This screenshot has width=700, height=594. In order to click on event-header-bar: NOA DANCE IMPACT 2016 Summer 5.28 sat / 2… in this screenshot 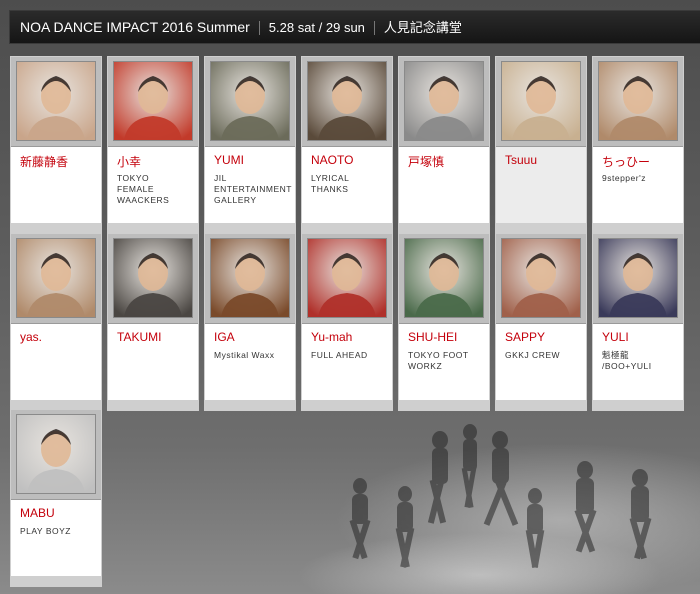, I will do `click(354, 27)`.